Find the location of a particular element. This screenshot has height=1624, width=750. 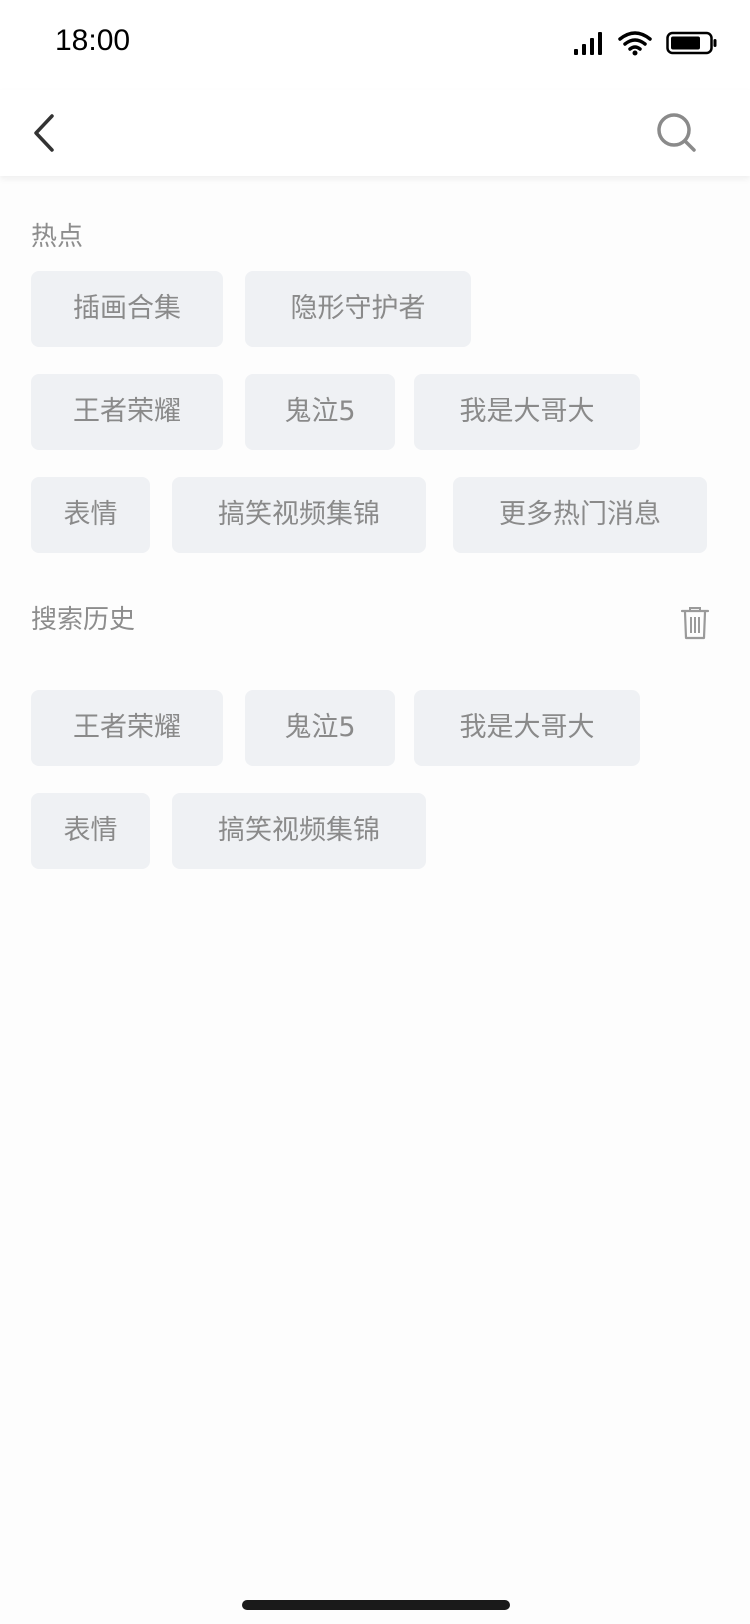

hot-section-title: 热点 is located at coordinates (57, 237).